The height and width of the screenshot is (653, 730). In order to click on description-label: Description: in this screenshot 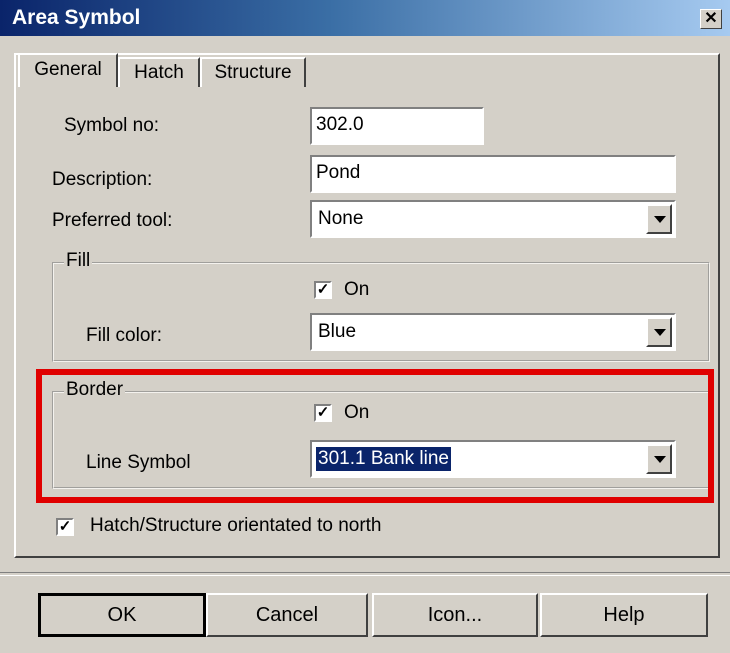, I will do `click(102, 179)`.